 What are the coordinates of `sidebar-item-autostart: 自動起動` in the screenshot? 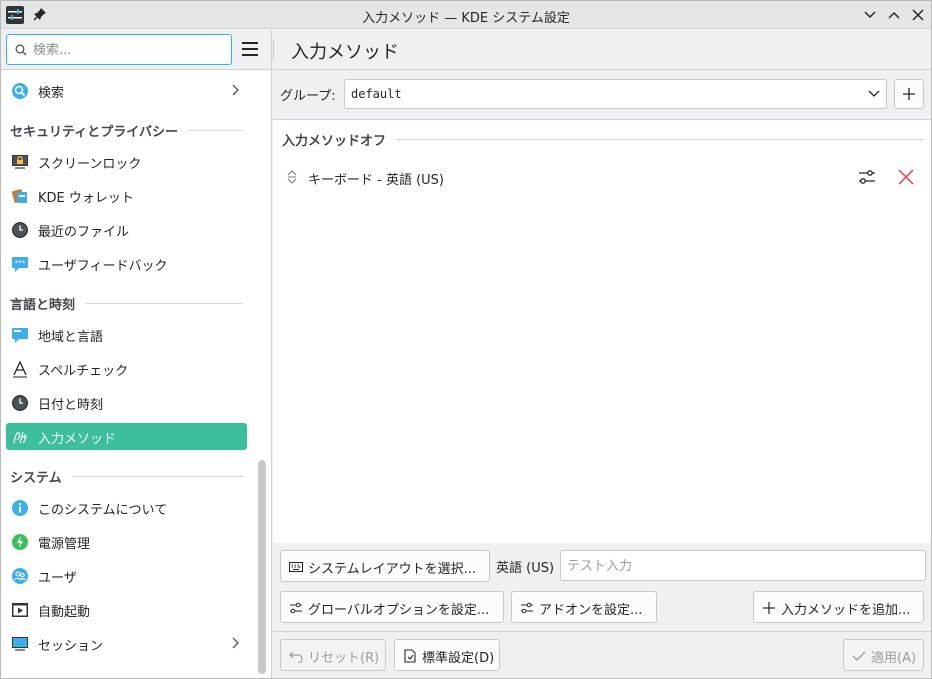 It's located at (126, 609).